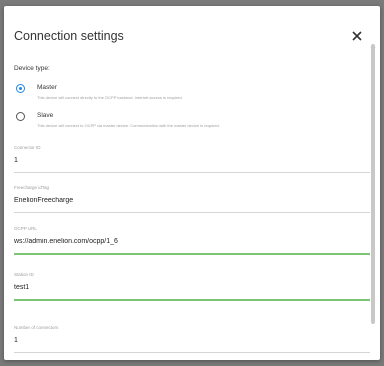  I want to click on ocpp-url-label: OCPP URL, so click(25, 228).